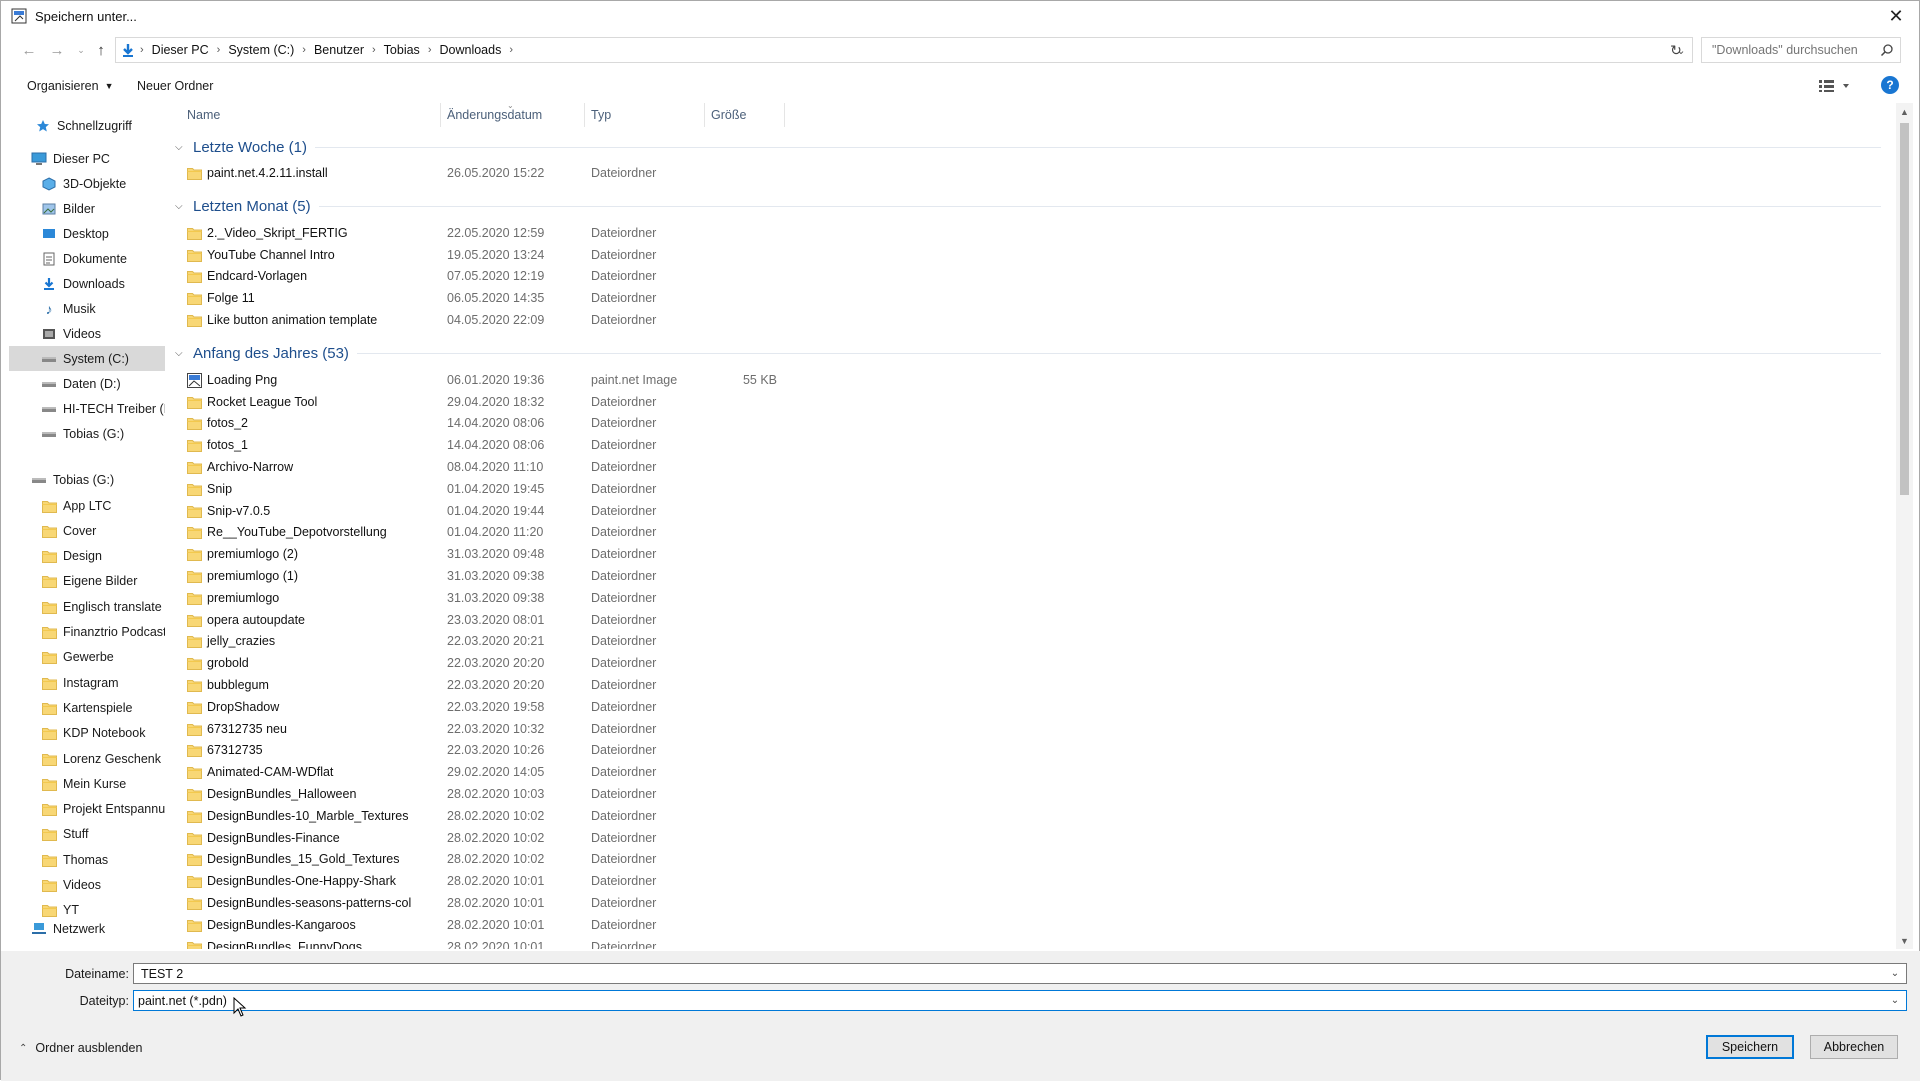  I want to click on filename-dropdown: ⌄, so click(1895, 973).